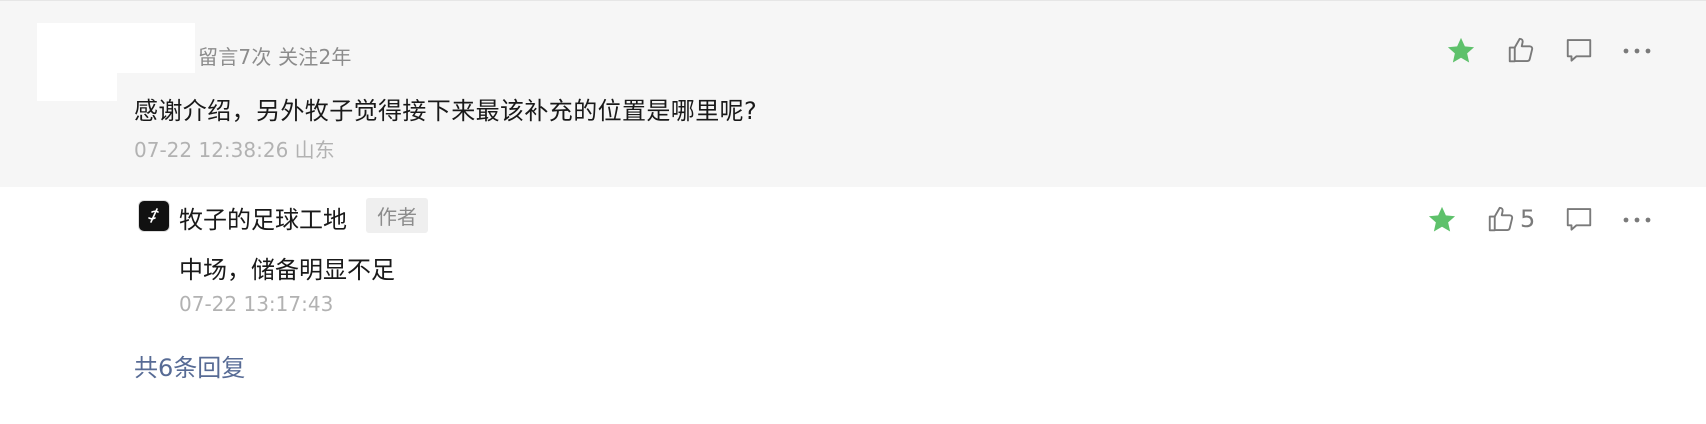 The height and width of the screenshot is (424, 1706). Describe the element at coordinates (397, 215) in the screenshot. I see `author-badge: 作者` at that location.